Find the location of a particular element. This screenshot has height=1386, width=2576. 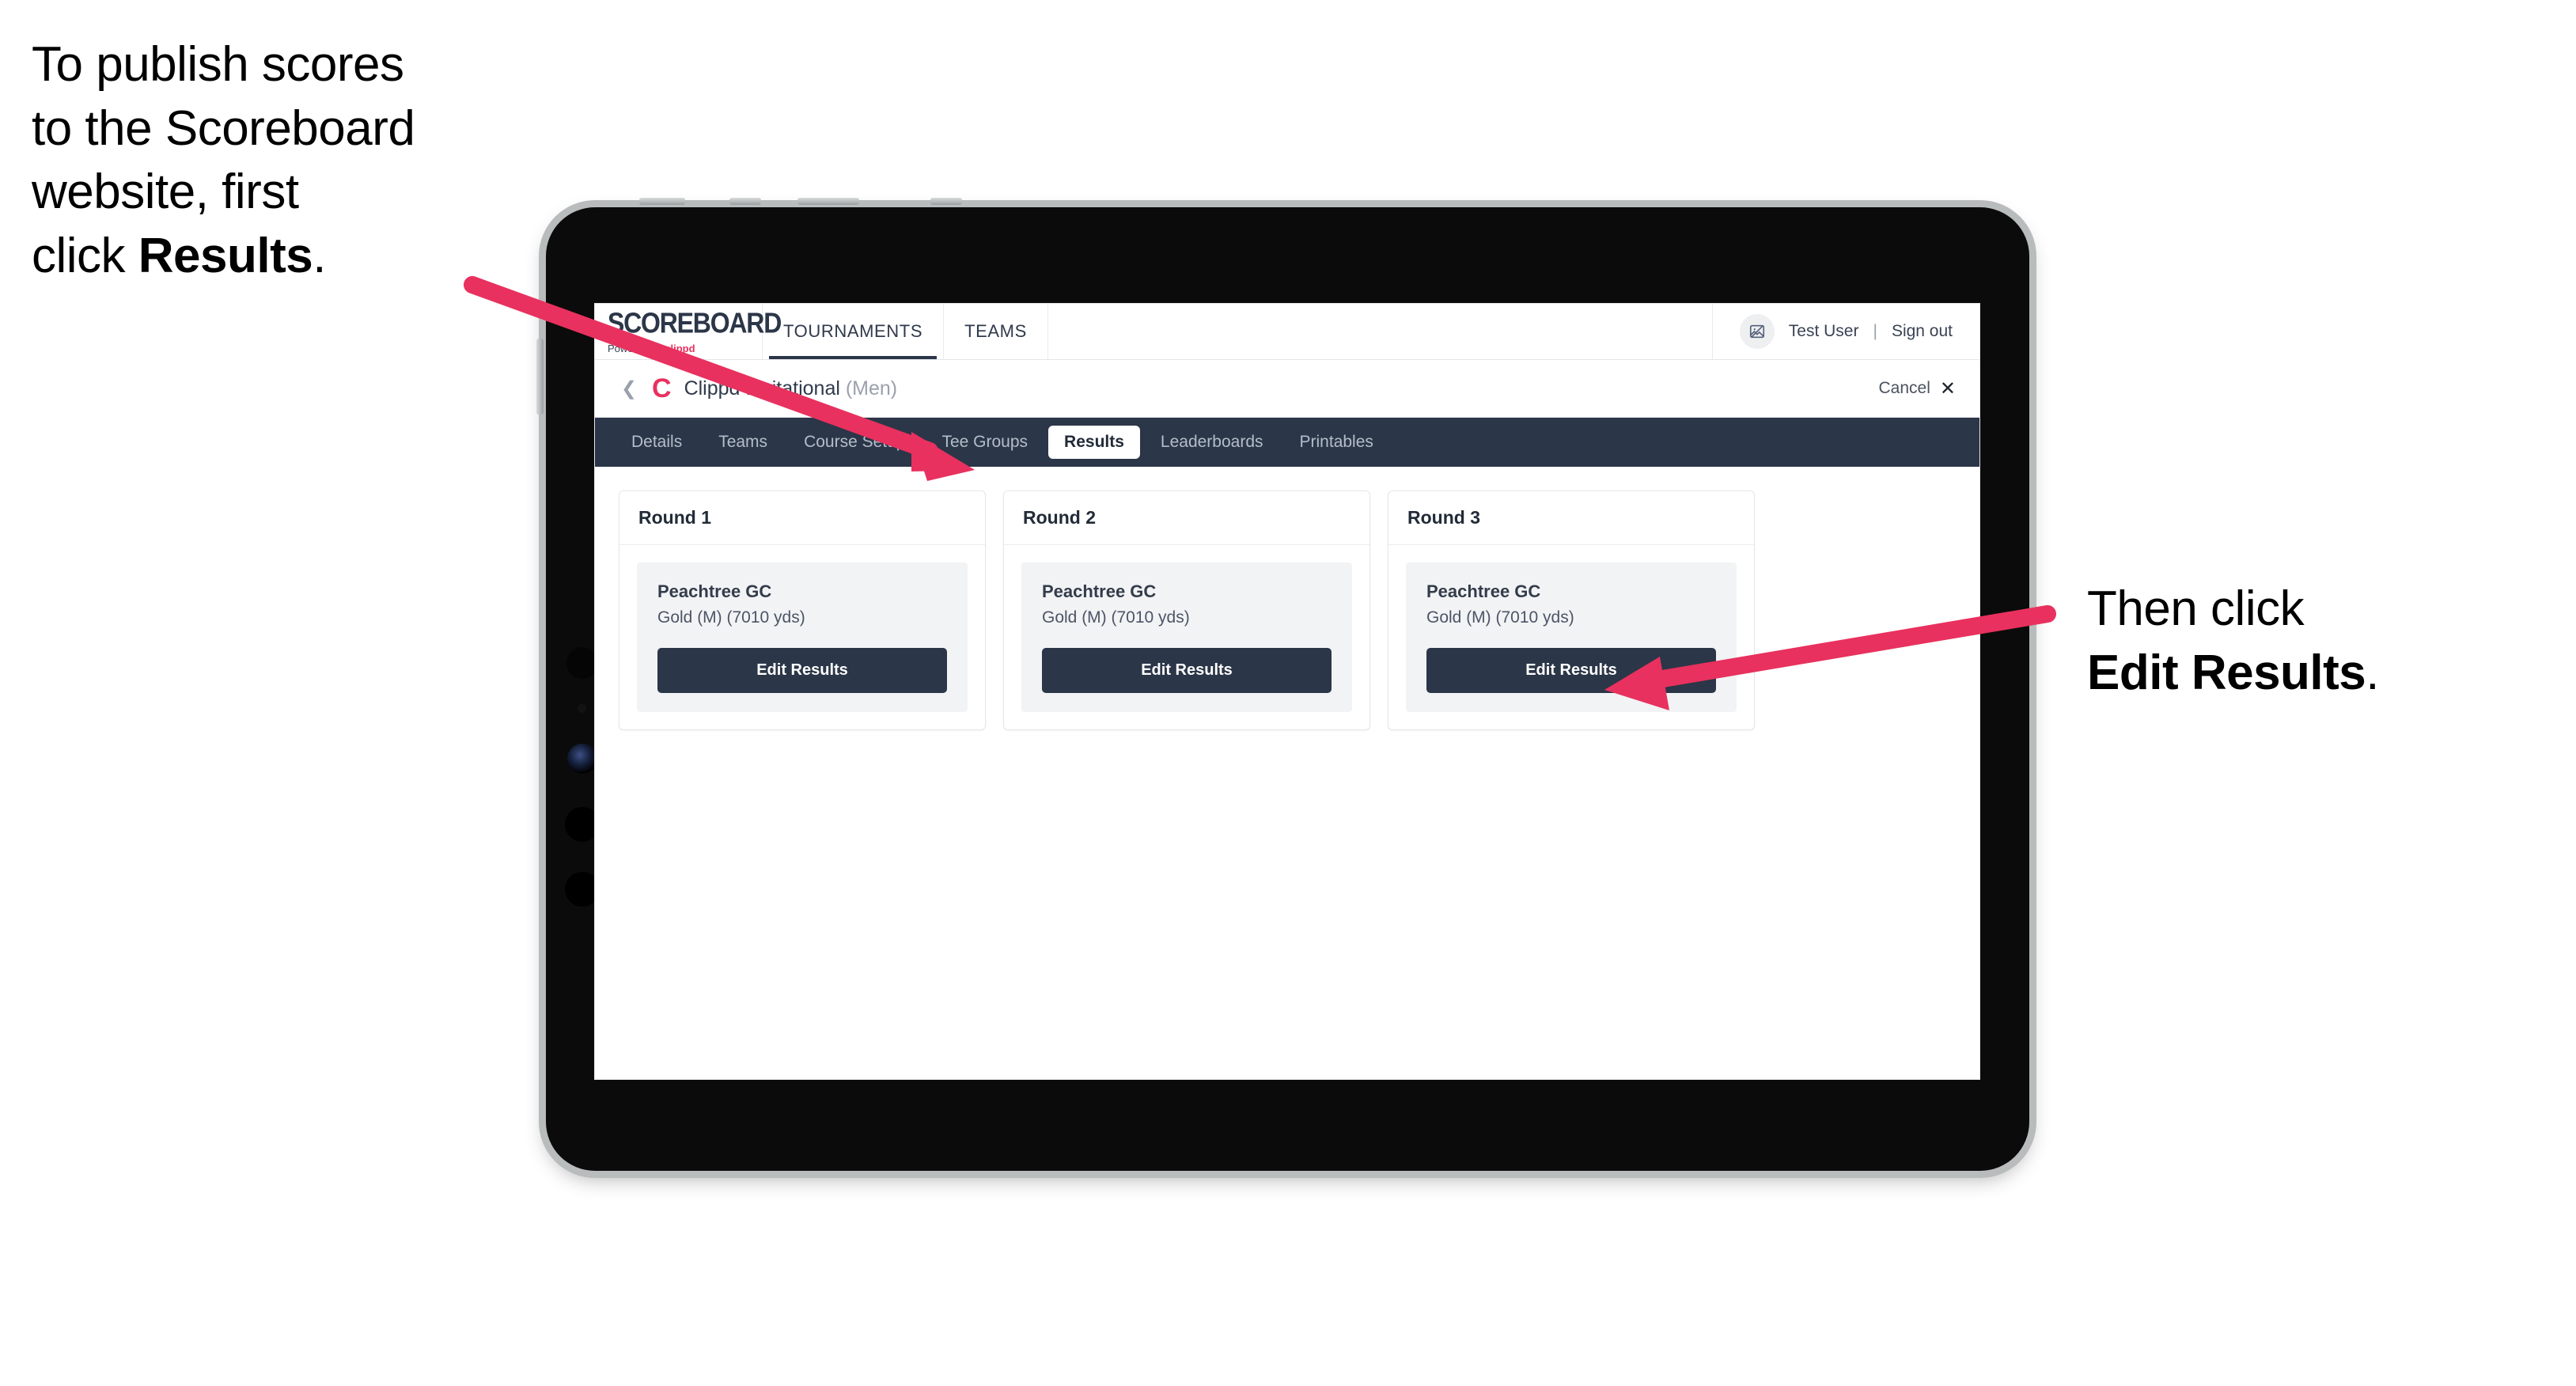

cancel-button: Cancel ✕ is located at coordinates (1917, 389).